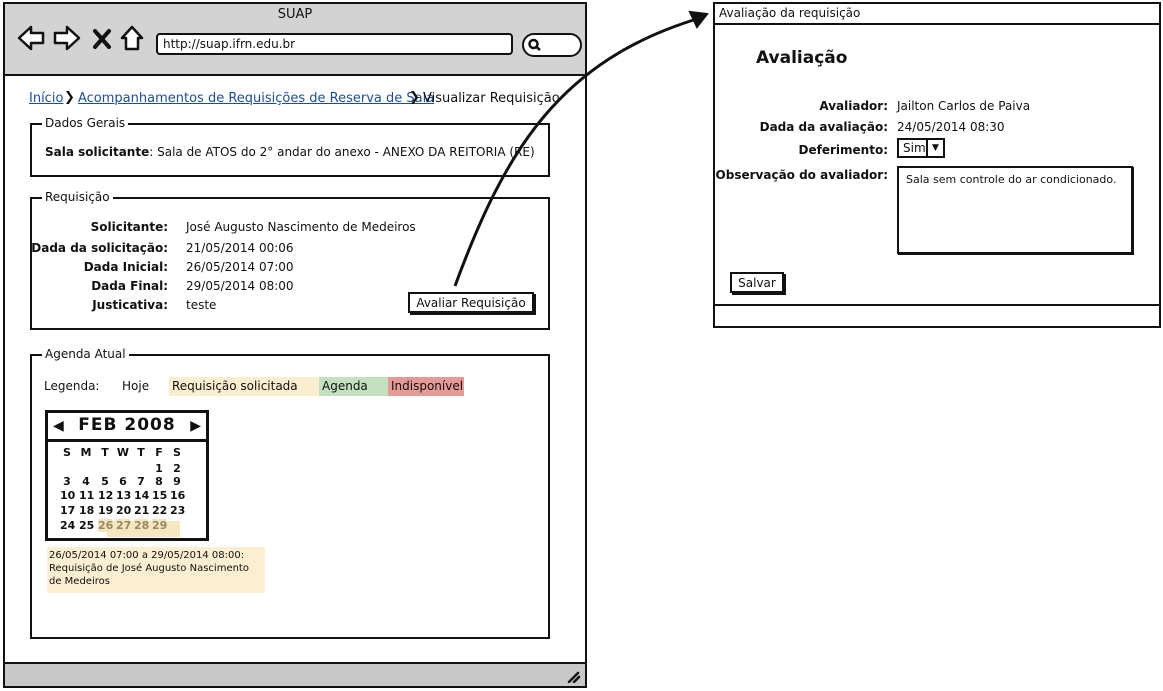 The height and width of the screenshot is (691, 1163). Describe the element at coordinates (127, 425) in the screenshot. I see `calendar-month: FEB 2008` at that location.